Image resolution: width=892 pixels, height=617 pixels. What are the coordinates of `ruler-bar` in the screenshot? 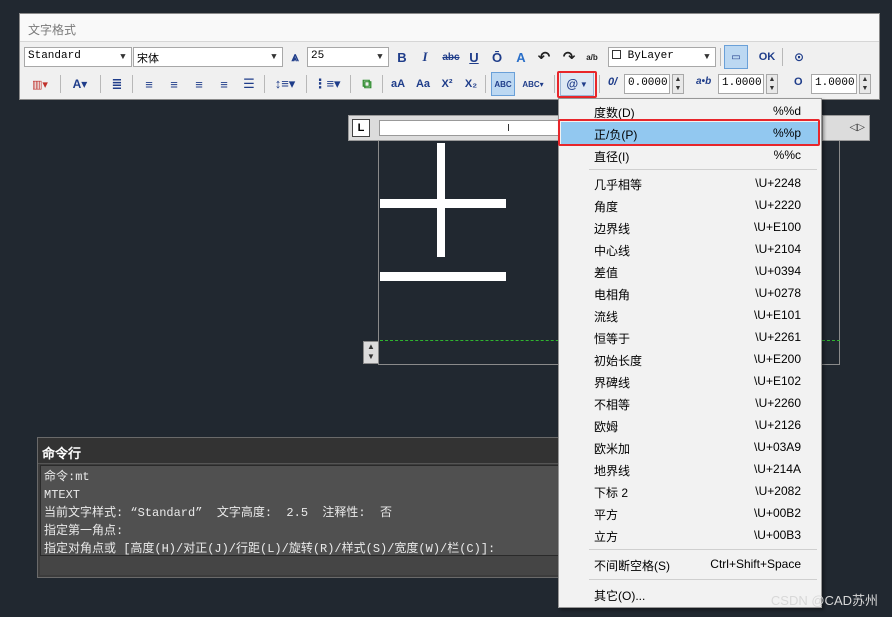 It's located at (479, 128).